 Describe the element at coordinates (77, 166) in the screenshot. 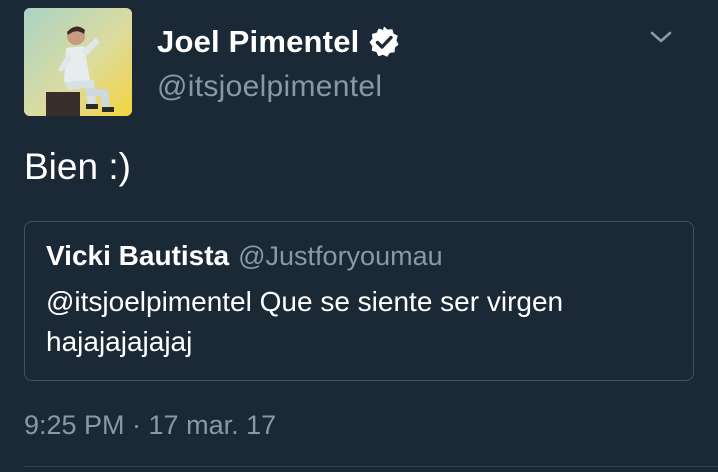

I see `tweet-text: Bien :)` at that location.